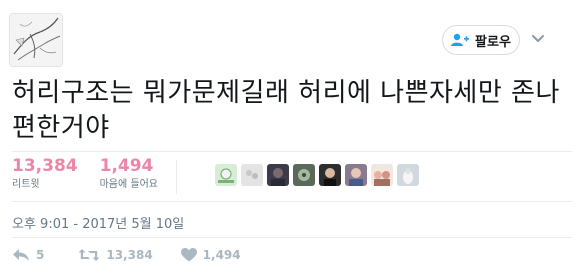  What do you see at coordinates (188, 255) in the screenshot?
I see `heart-icon` at bounding box center [188, 255].